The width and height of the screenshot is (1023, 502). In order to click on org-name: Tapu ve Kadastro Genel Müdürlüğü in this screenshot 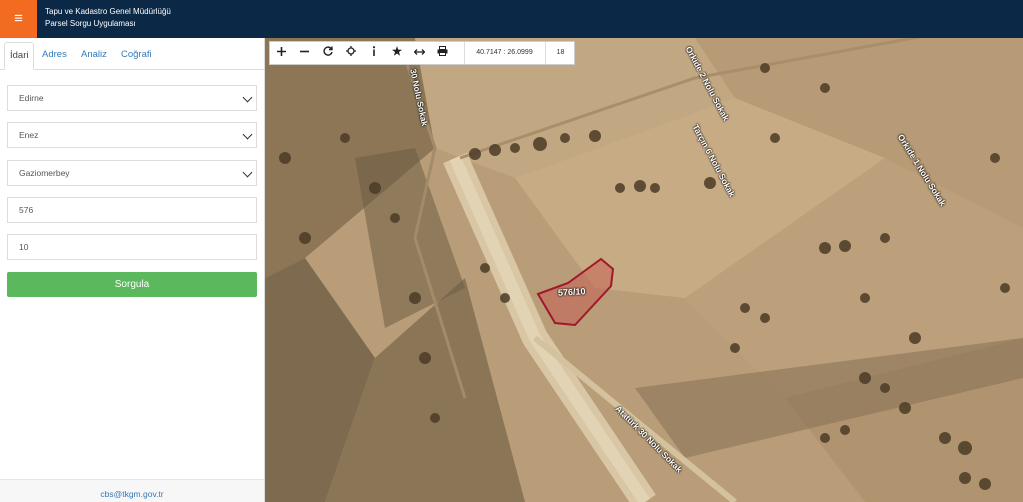, I will do `click(108, 11)`.